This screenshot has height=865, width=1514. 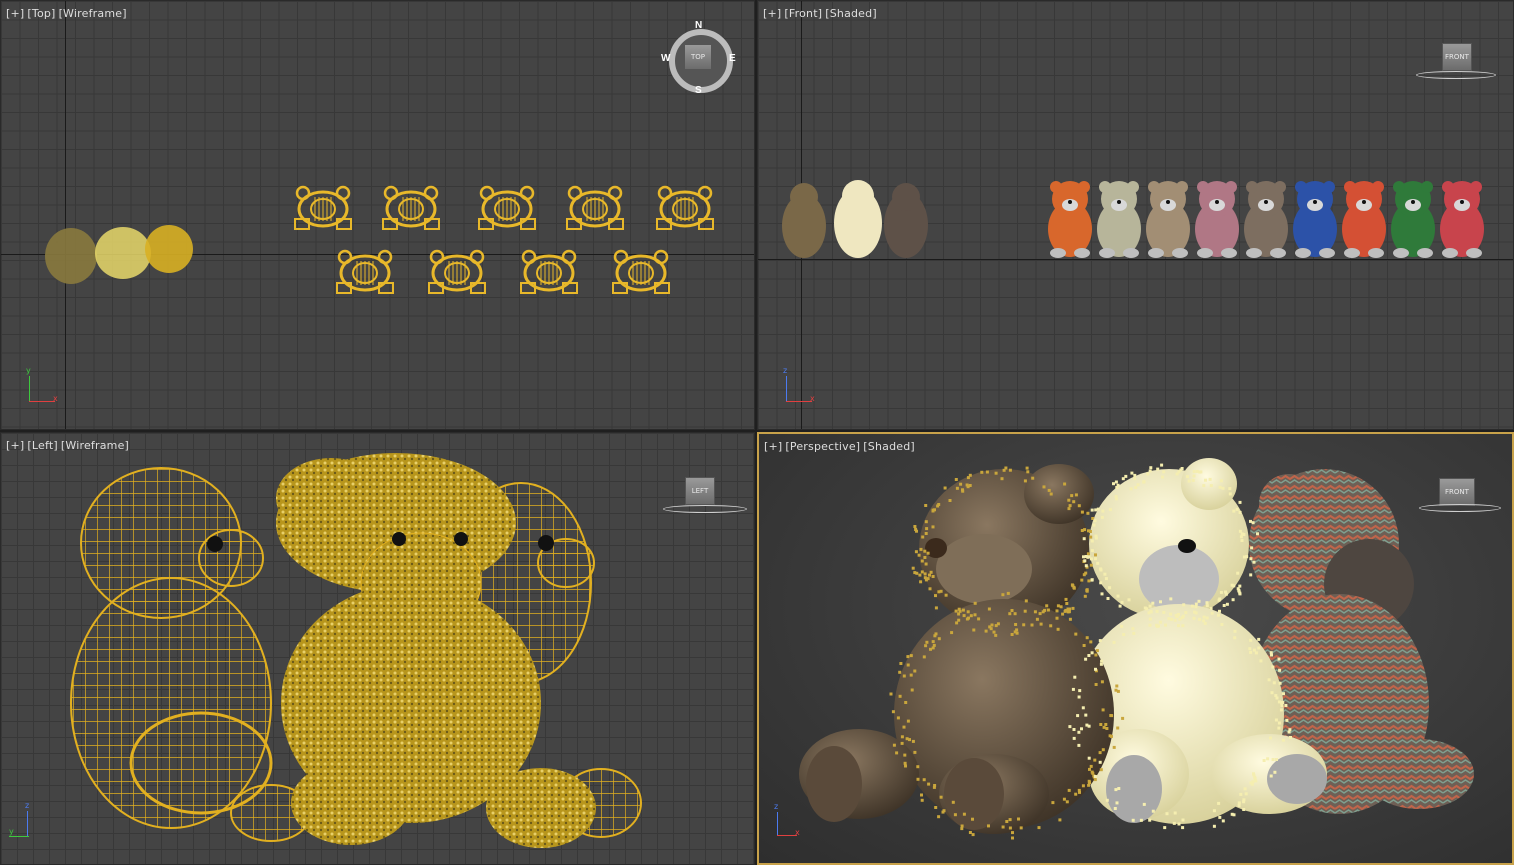 What do you see at coordinates (19, 819) in the screenshot?
I see `axis-triad: z y` at bounding box center [19, 819].